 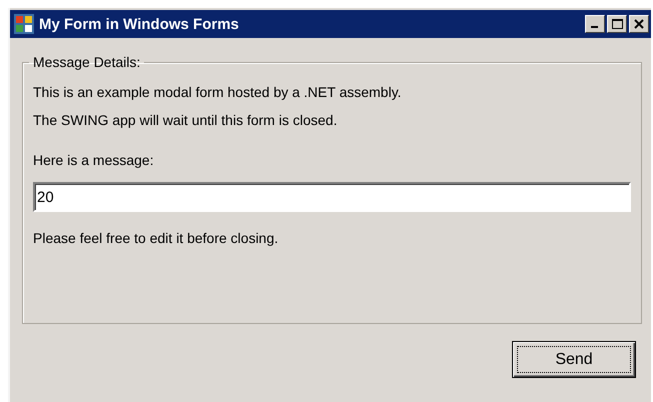 I want to click on maximize-icon, so click(x=617, y=24).